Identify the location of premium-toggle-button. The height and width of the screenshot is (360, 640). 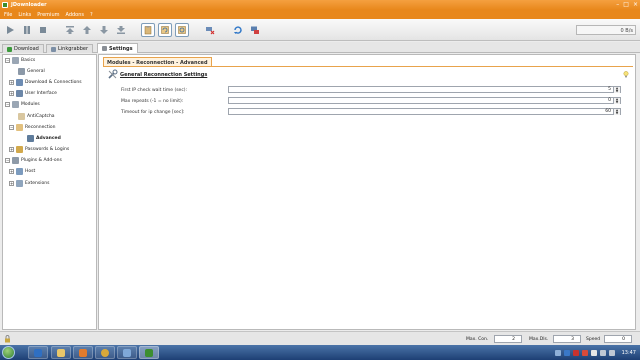
(182, 30).